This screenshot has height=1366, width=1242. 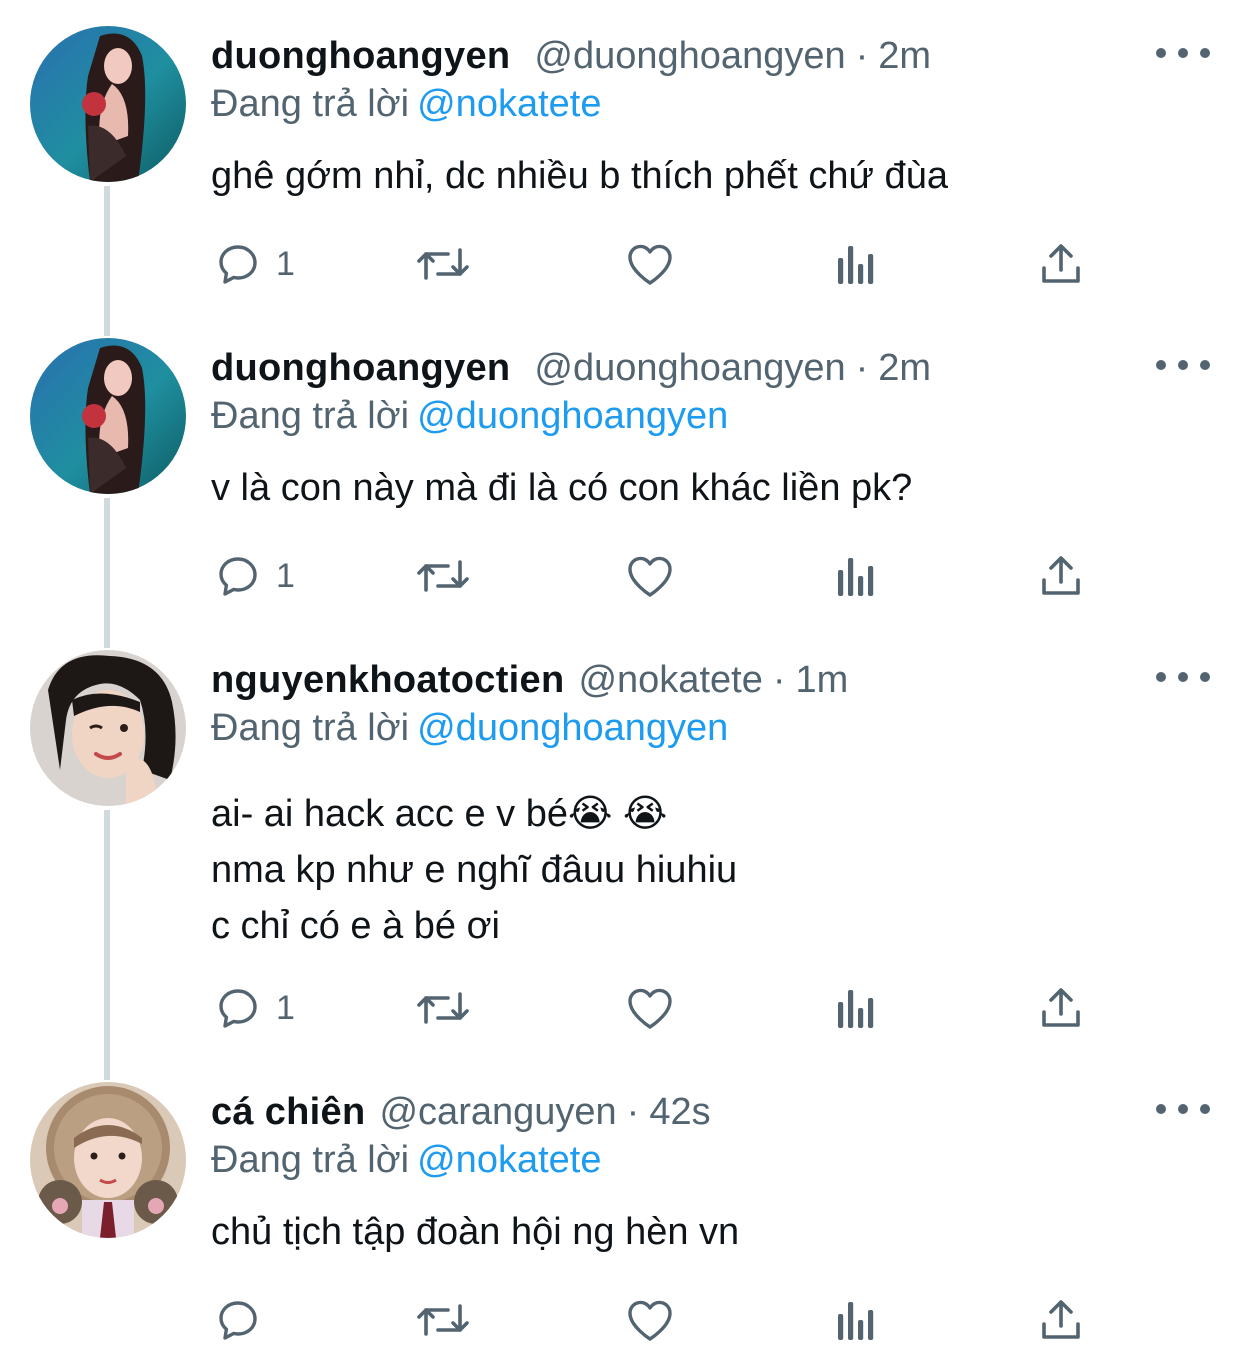 I want to click on timestamp: 42s, so click(x=679, y=1112).